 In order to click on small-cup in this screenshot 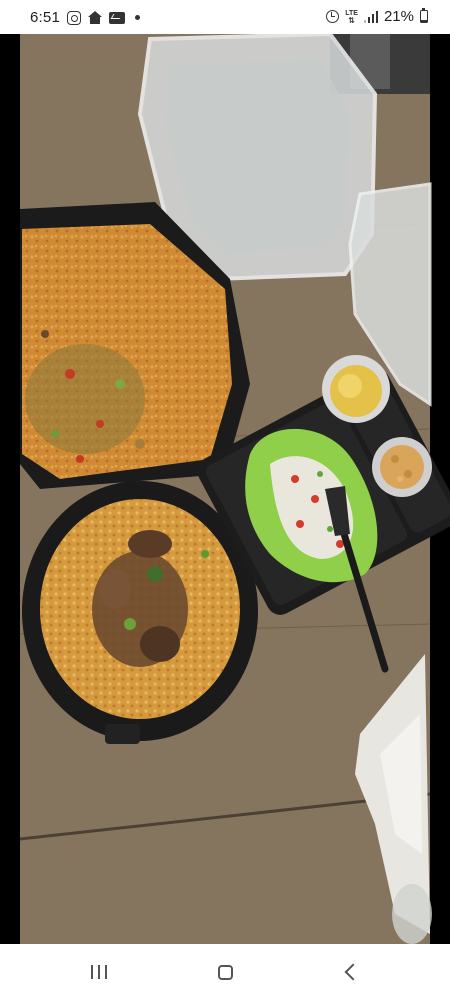, I will do `click(412, 914)`.